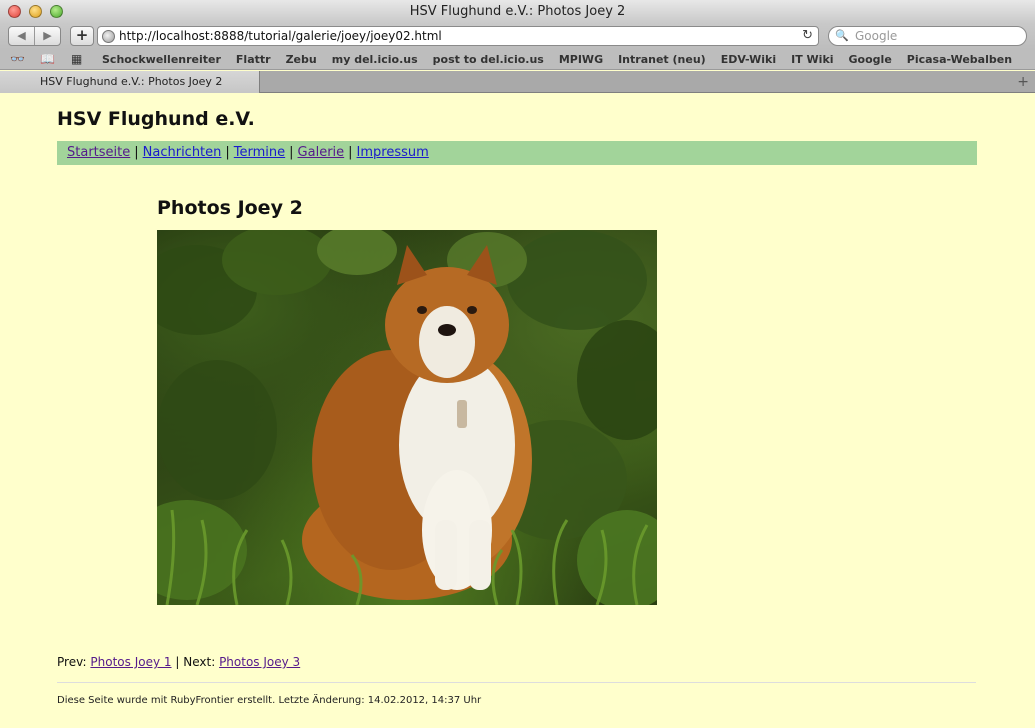 This screenshot has height=728, width=1035. Describe the element at coordinates (72, 662) in the screenshot. I see `prev-label: Prev:` at that location.